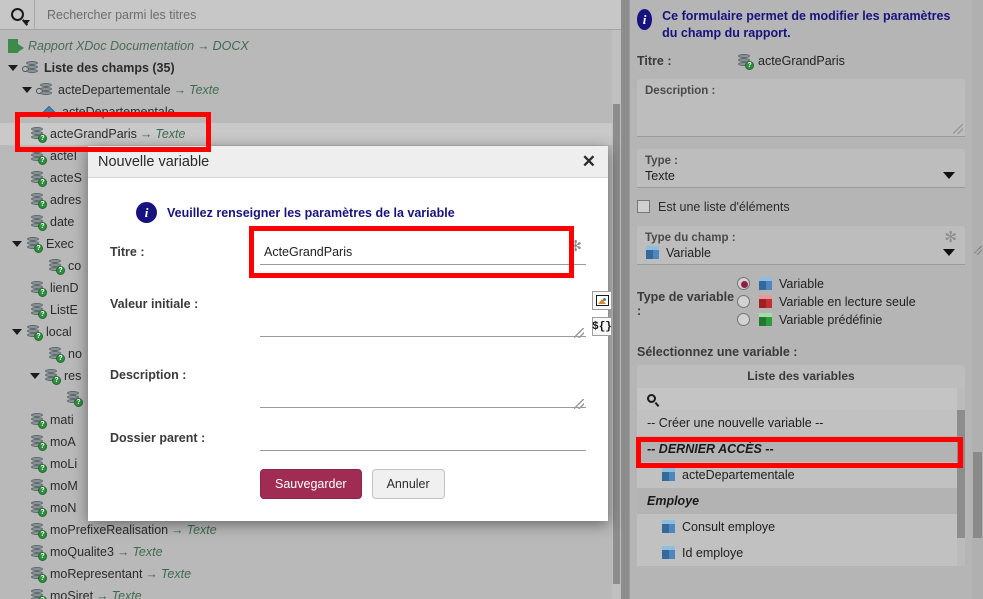  I want to click on tree-item-acteDepartementale-child: acteDepartementale, so click(306, 112).